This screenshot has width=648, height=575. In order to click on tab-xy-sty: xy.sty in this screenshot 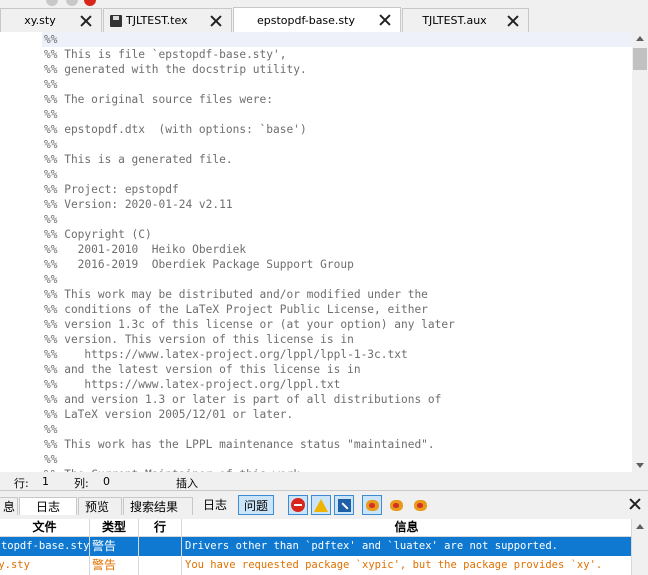, I will do `click(51, 20)`.